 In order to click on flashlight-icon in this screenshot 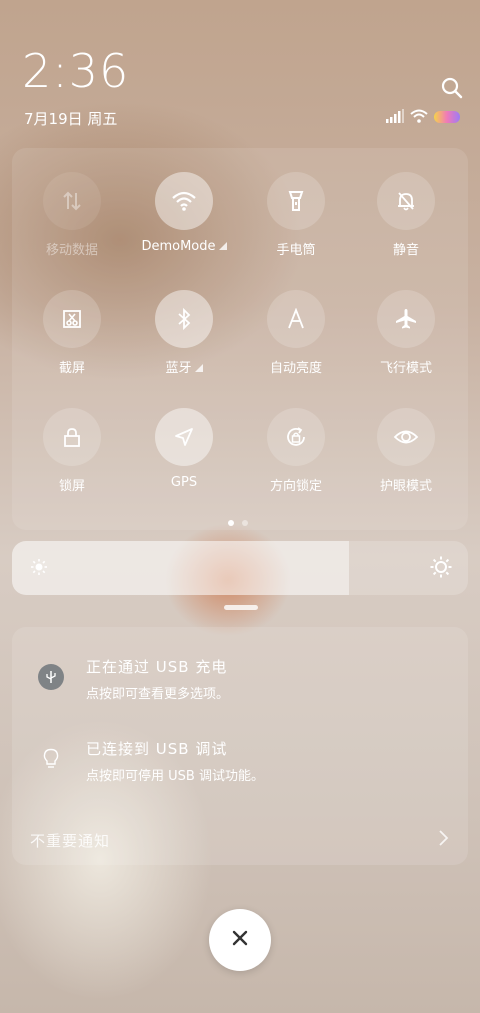, I will do `click(296, 201)`.